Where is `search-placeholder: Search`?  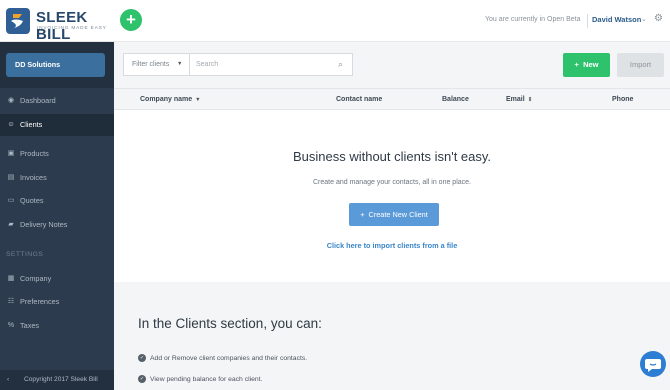
search-placeholder: Search is located at coordinates (207, 64).